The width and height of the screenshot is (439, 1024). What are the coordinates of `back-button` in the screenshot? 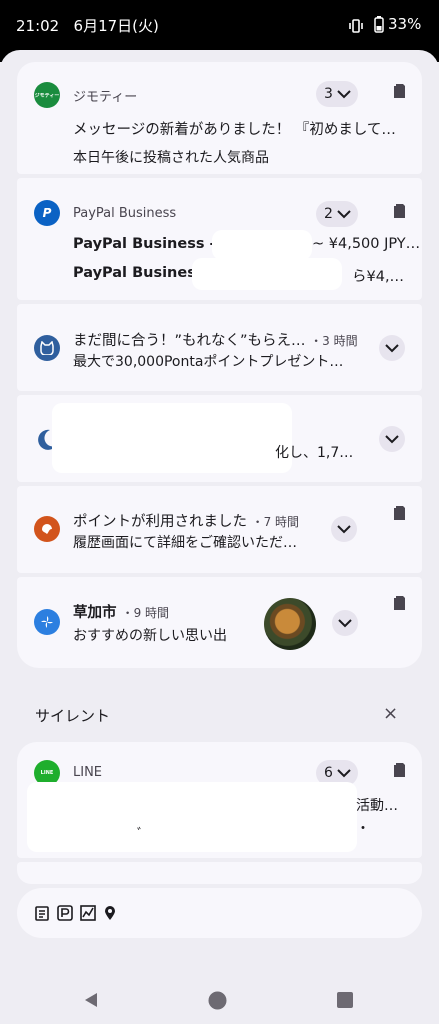 It's located at (91, 1000).